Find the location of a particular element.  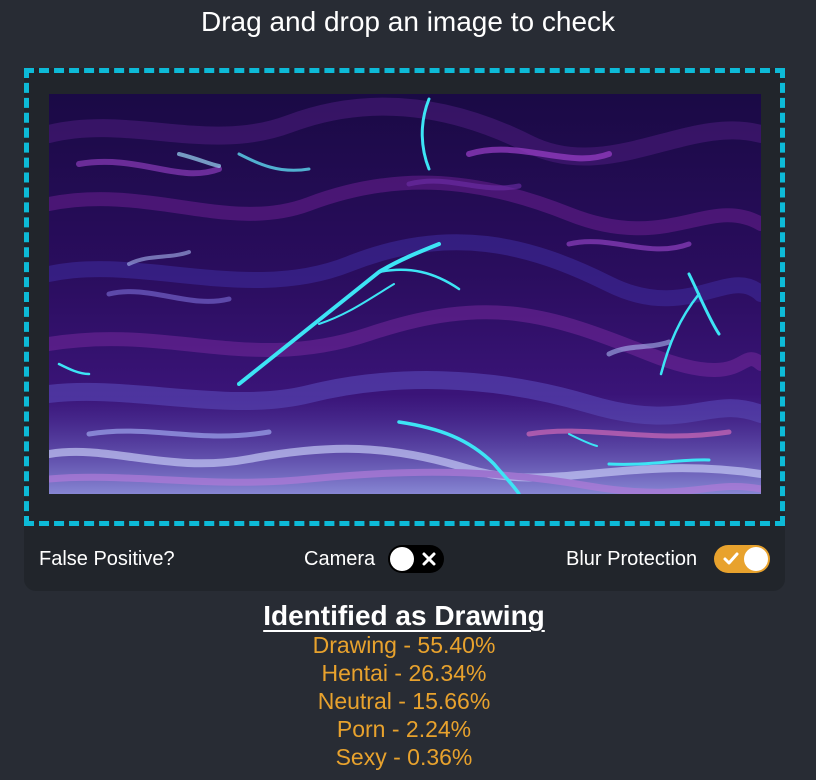

false-positive-link: False Positive? is located at coordinates (107, 559).